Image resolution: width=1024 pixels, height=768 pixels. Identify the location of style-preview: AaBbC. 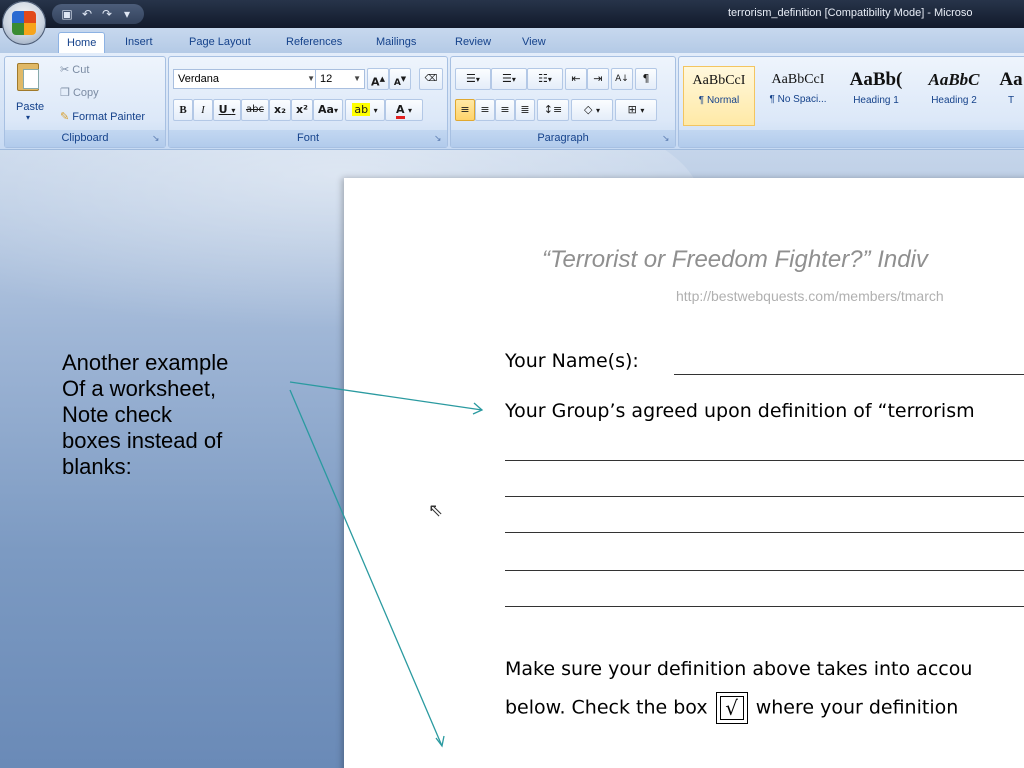
(954, 79).